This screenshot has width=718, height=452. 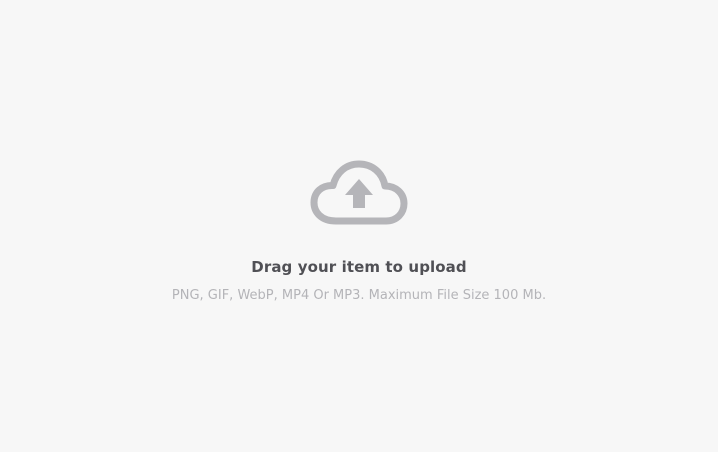 I want to click on upload-title: Drag your item to upload, so click(x=359, y=267).